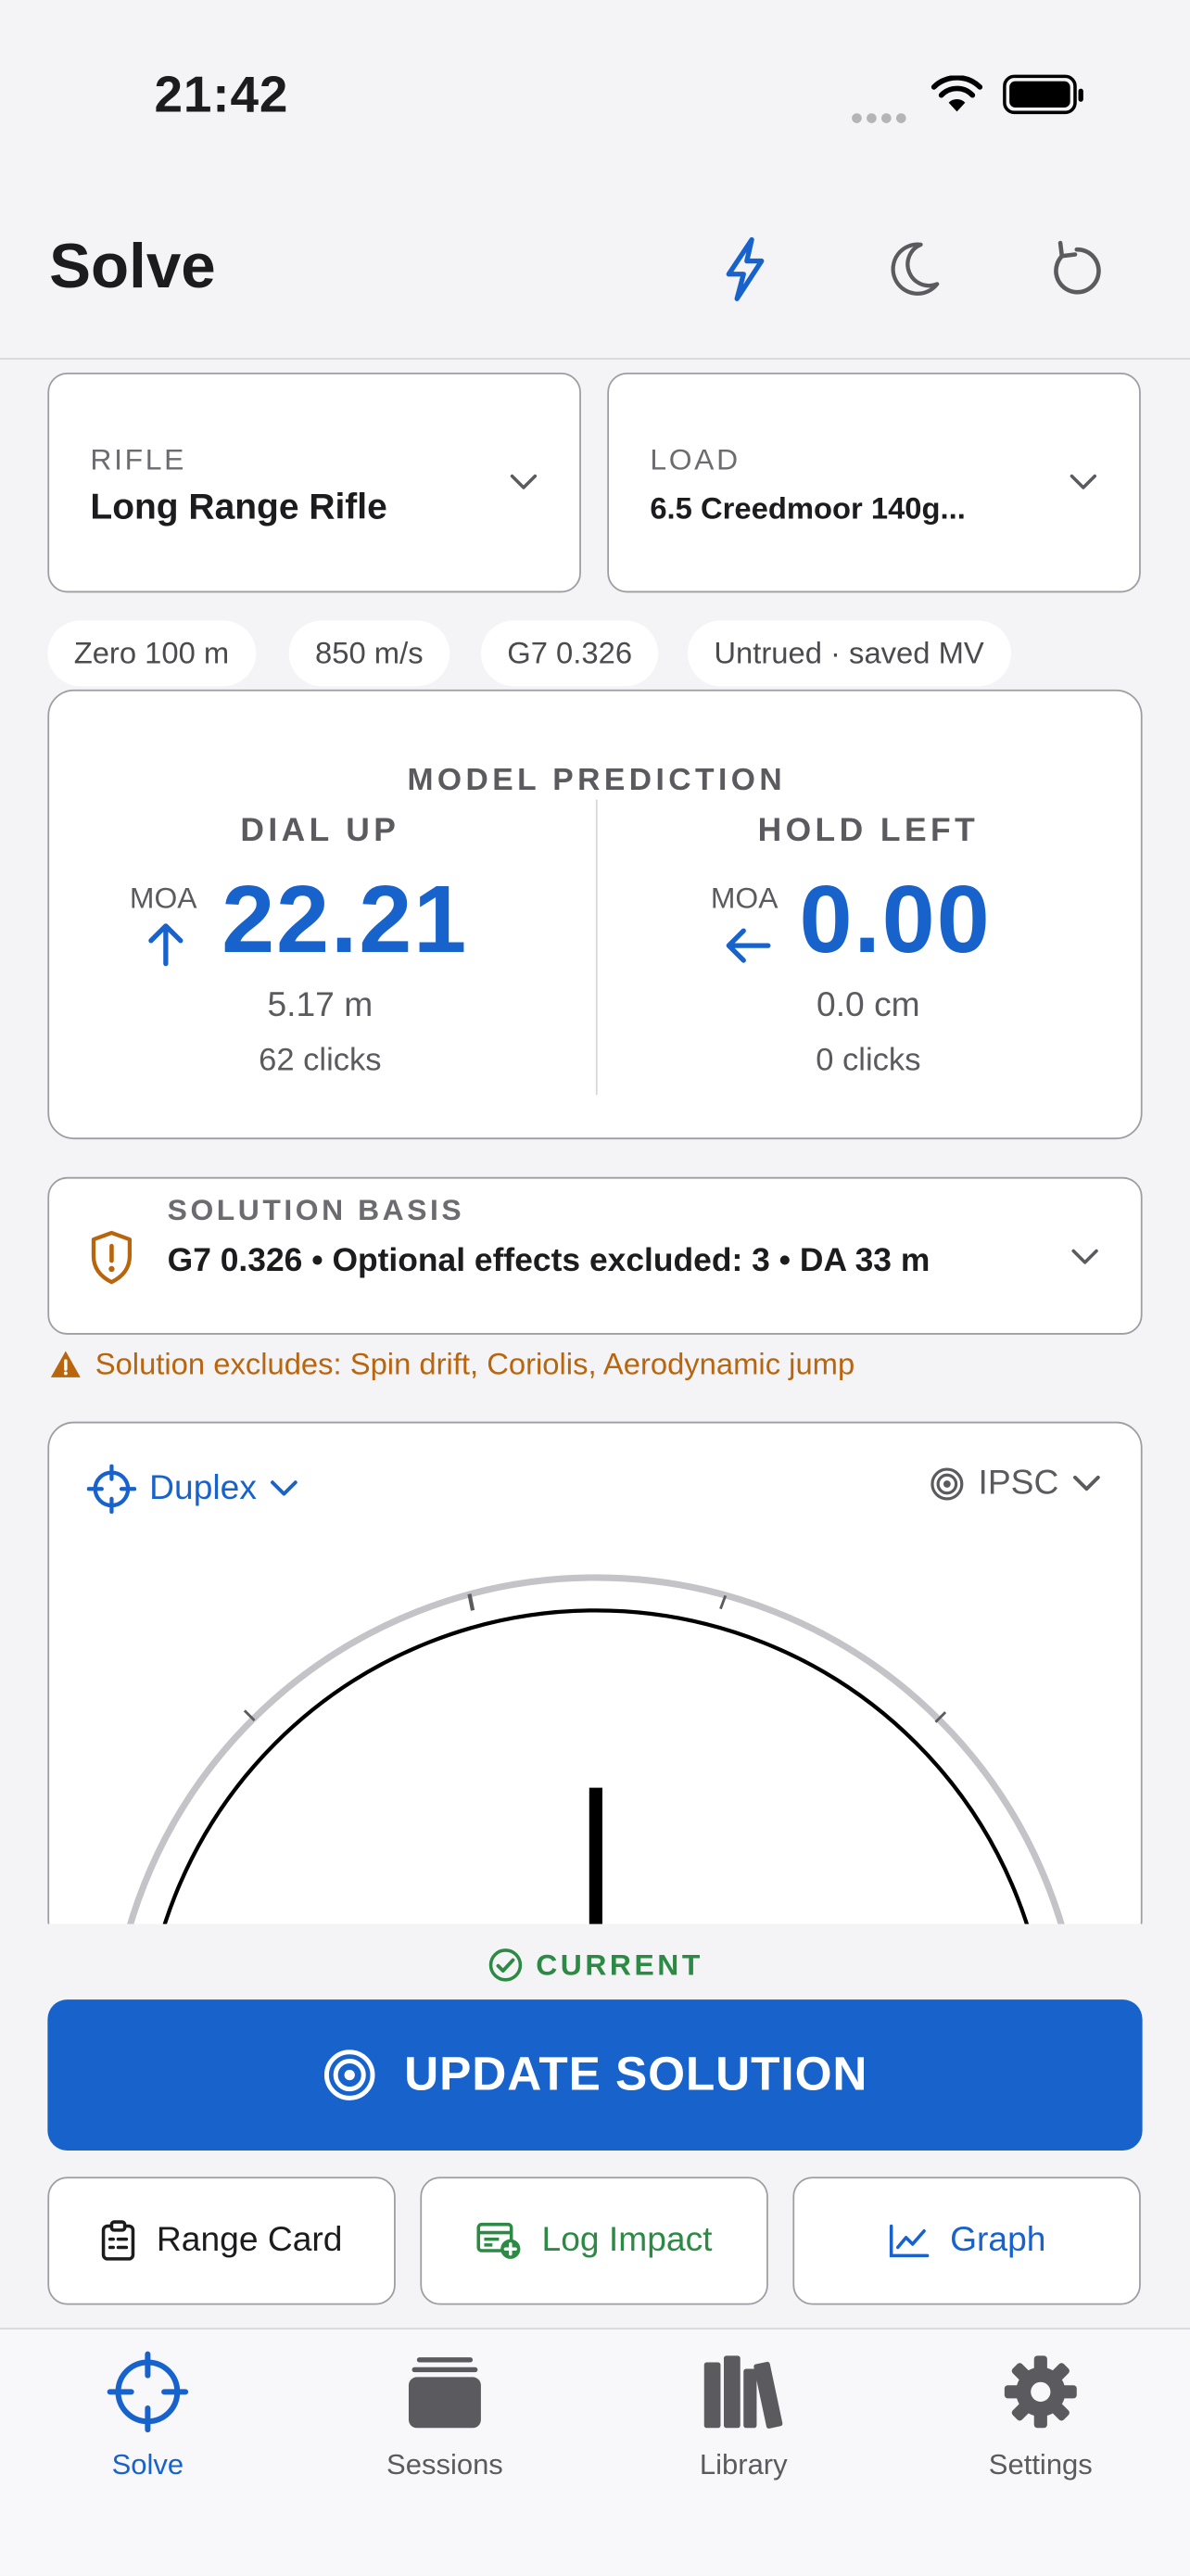 This screenshot has height=2576, width=1190. What do you see at coordinates (748, 945) in the screenshot?
I see `arrow-left-icon` at bounding box center [748, 945].